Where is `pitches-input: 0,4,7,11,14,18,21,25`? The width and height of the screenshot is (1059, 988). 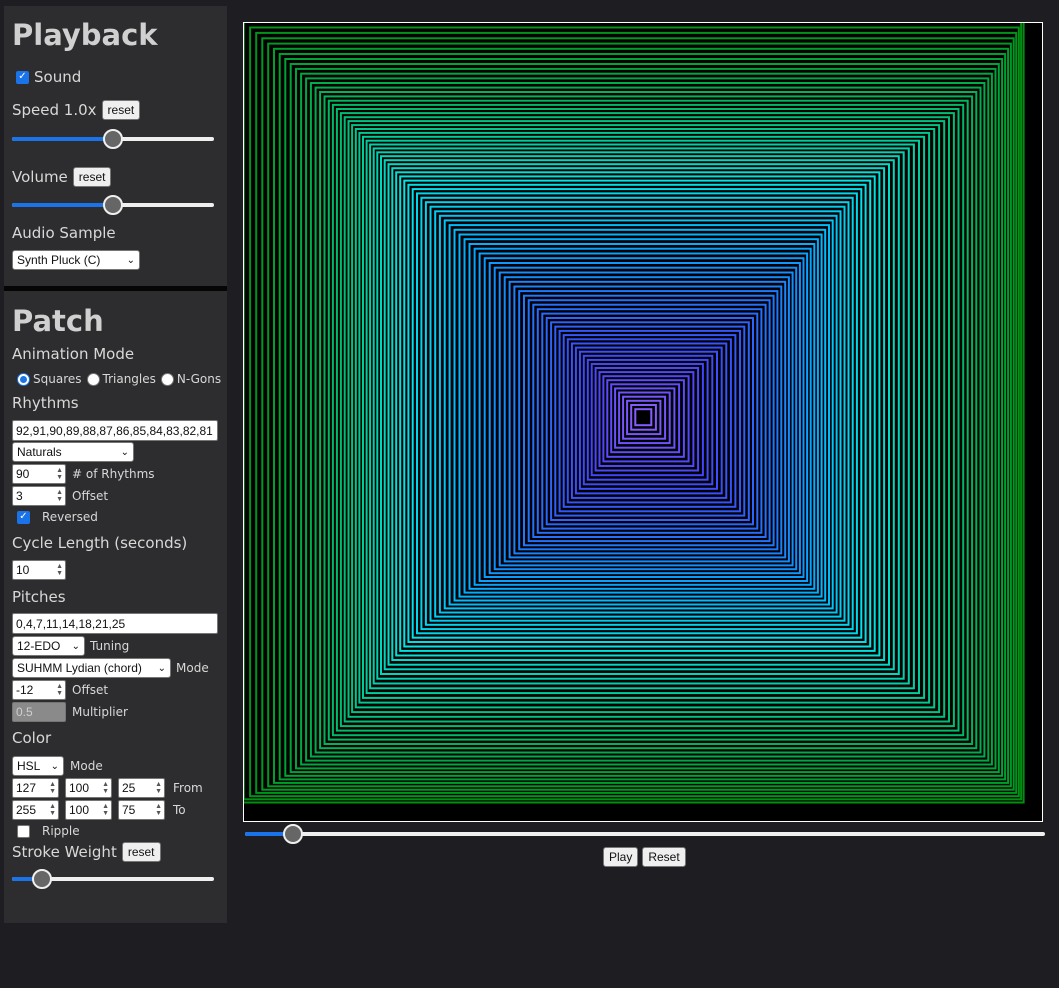
pitches-input: 0,4,7,11,14,18,21,25 is located at coordinates (115, 623).